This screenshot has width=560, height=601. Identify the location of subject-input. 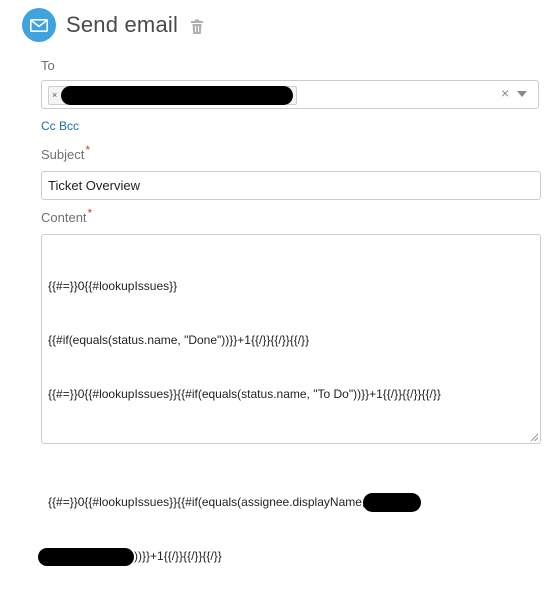
(291, 185).